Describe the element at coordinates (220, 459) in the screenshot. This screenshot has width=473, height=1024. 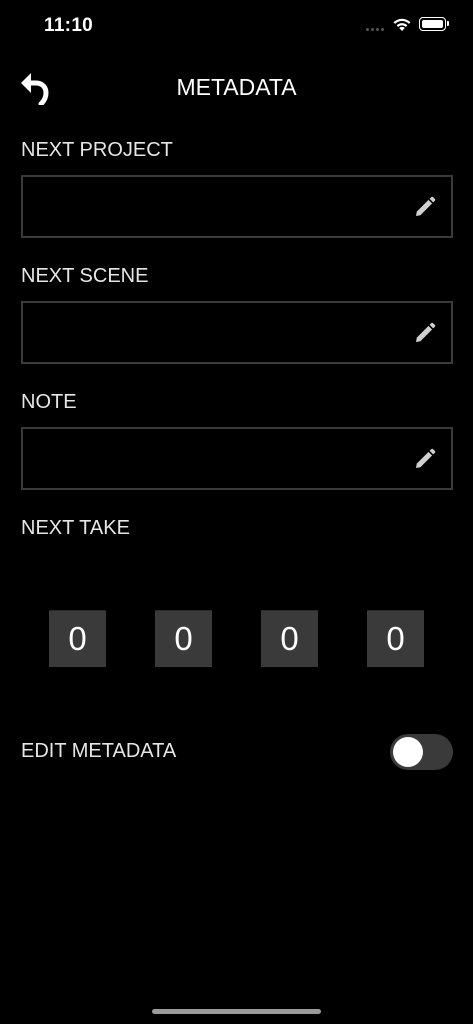
I see `note-input` at that location.